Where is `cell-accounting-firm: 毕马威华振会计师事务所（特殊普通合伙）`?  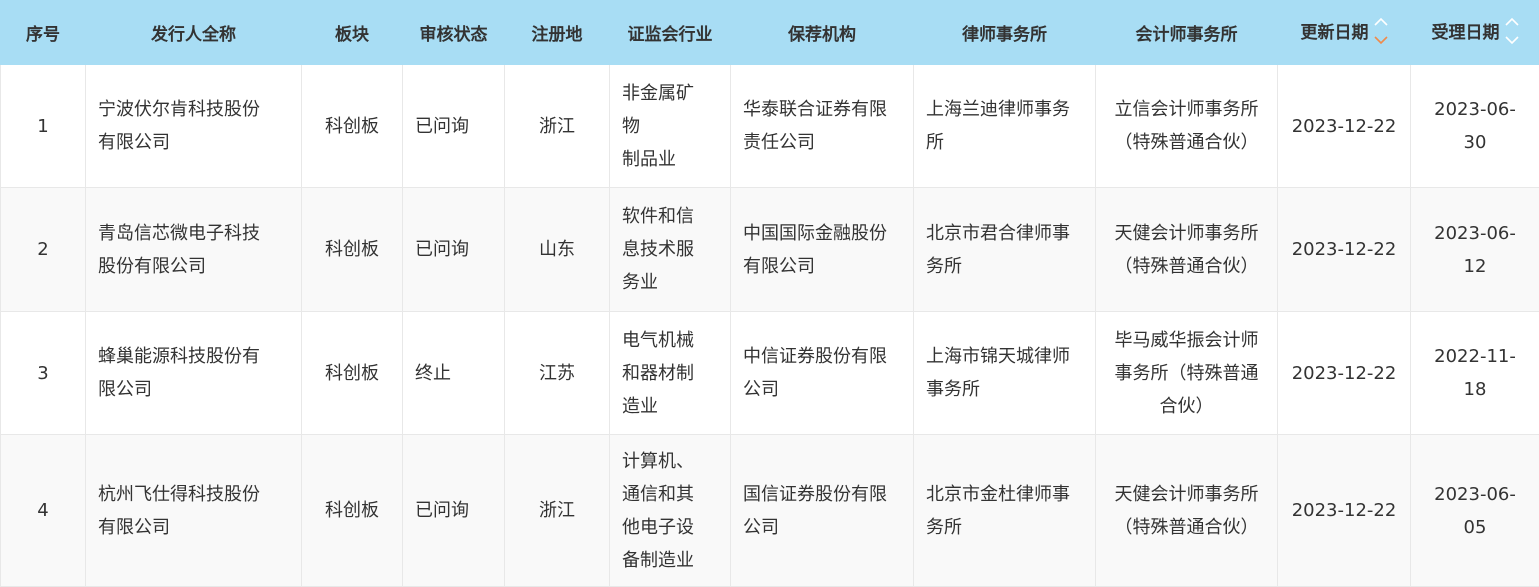 cell-accounting-firm: 毕马威华振会计师事务所（特殊普通合伙） is located at coordinates (1187, 373).